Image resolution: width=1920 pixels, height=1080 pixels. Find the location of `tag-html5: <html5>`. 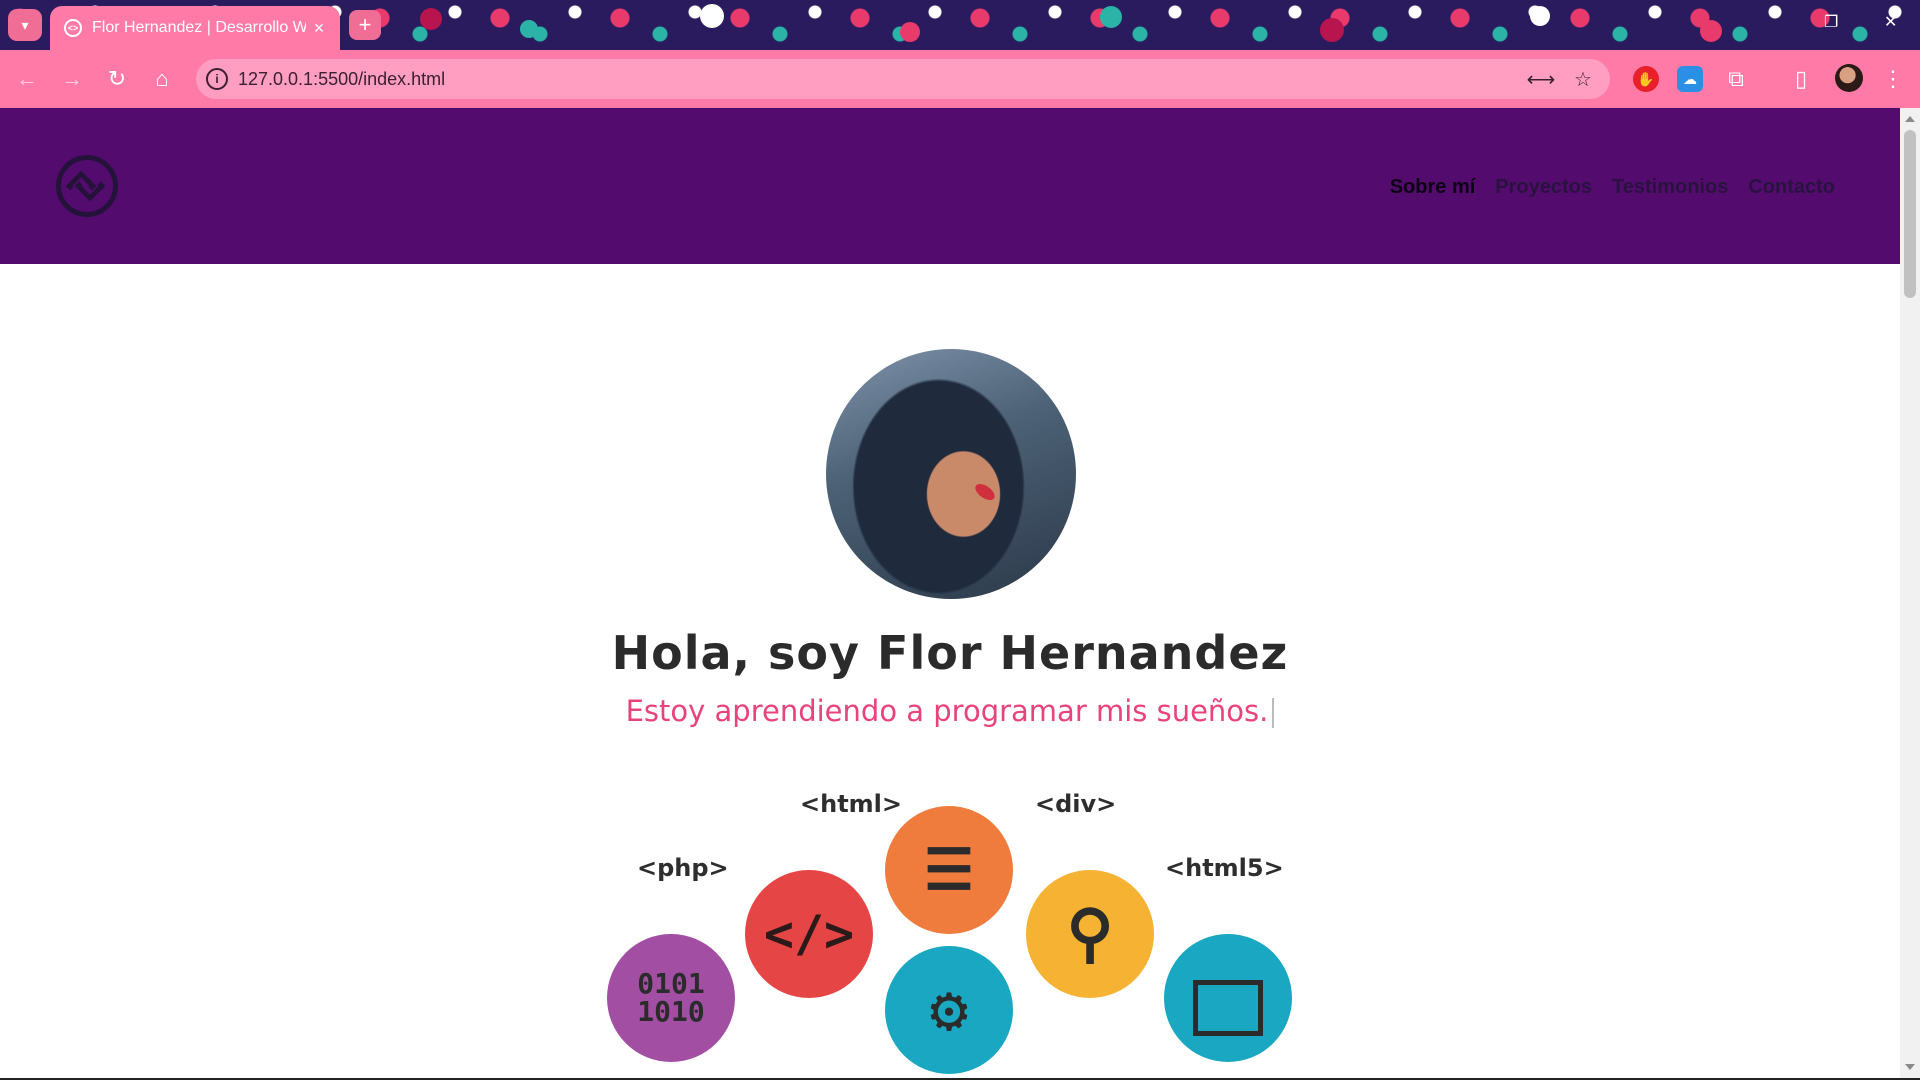

tag-html5: <html5> is located at coordinates (1224, 868).